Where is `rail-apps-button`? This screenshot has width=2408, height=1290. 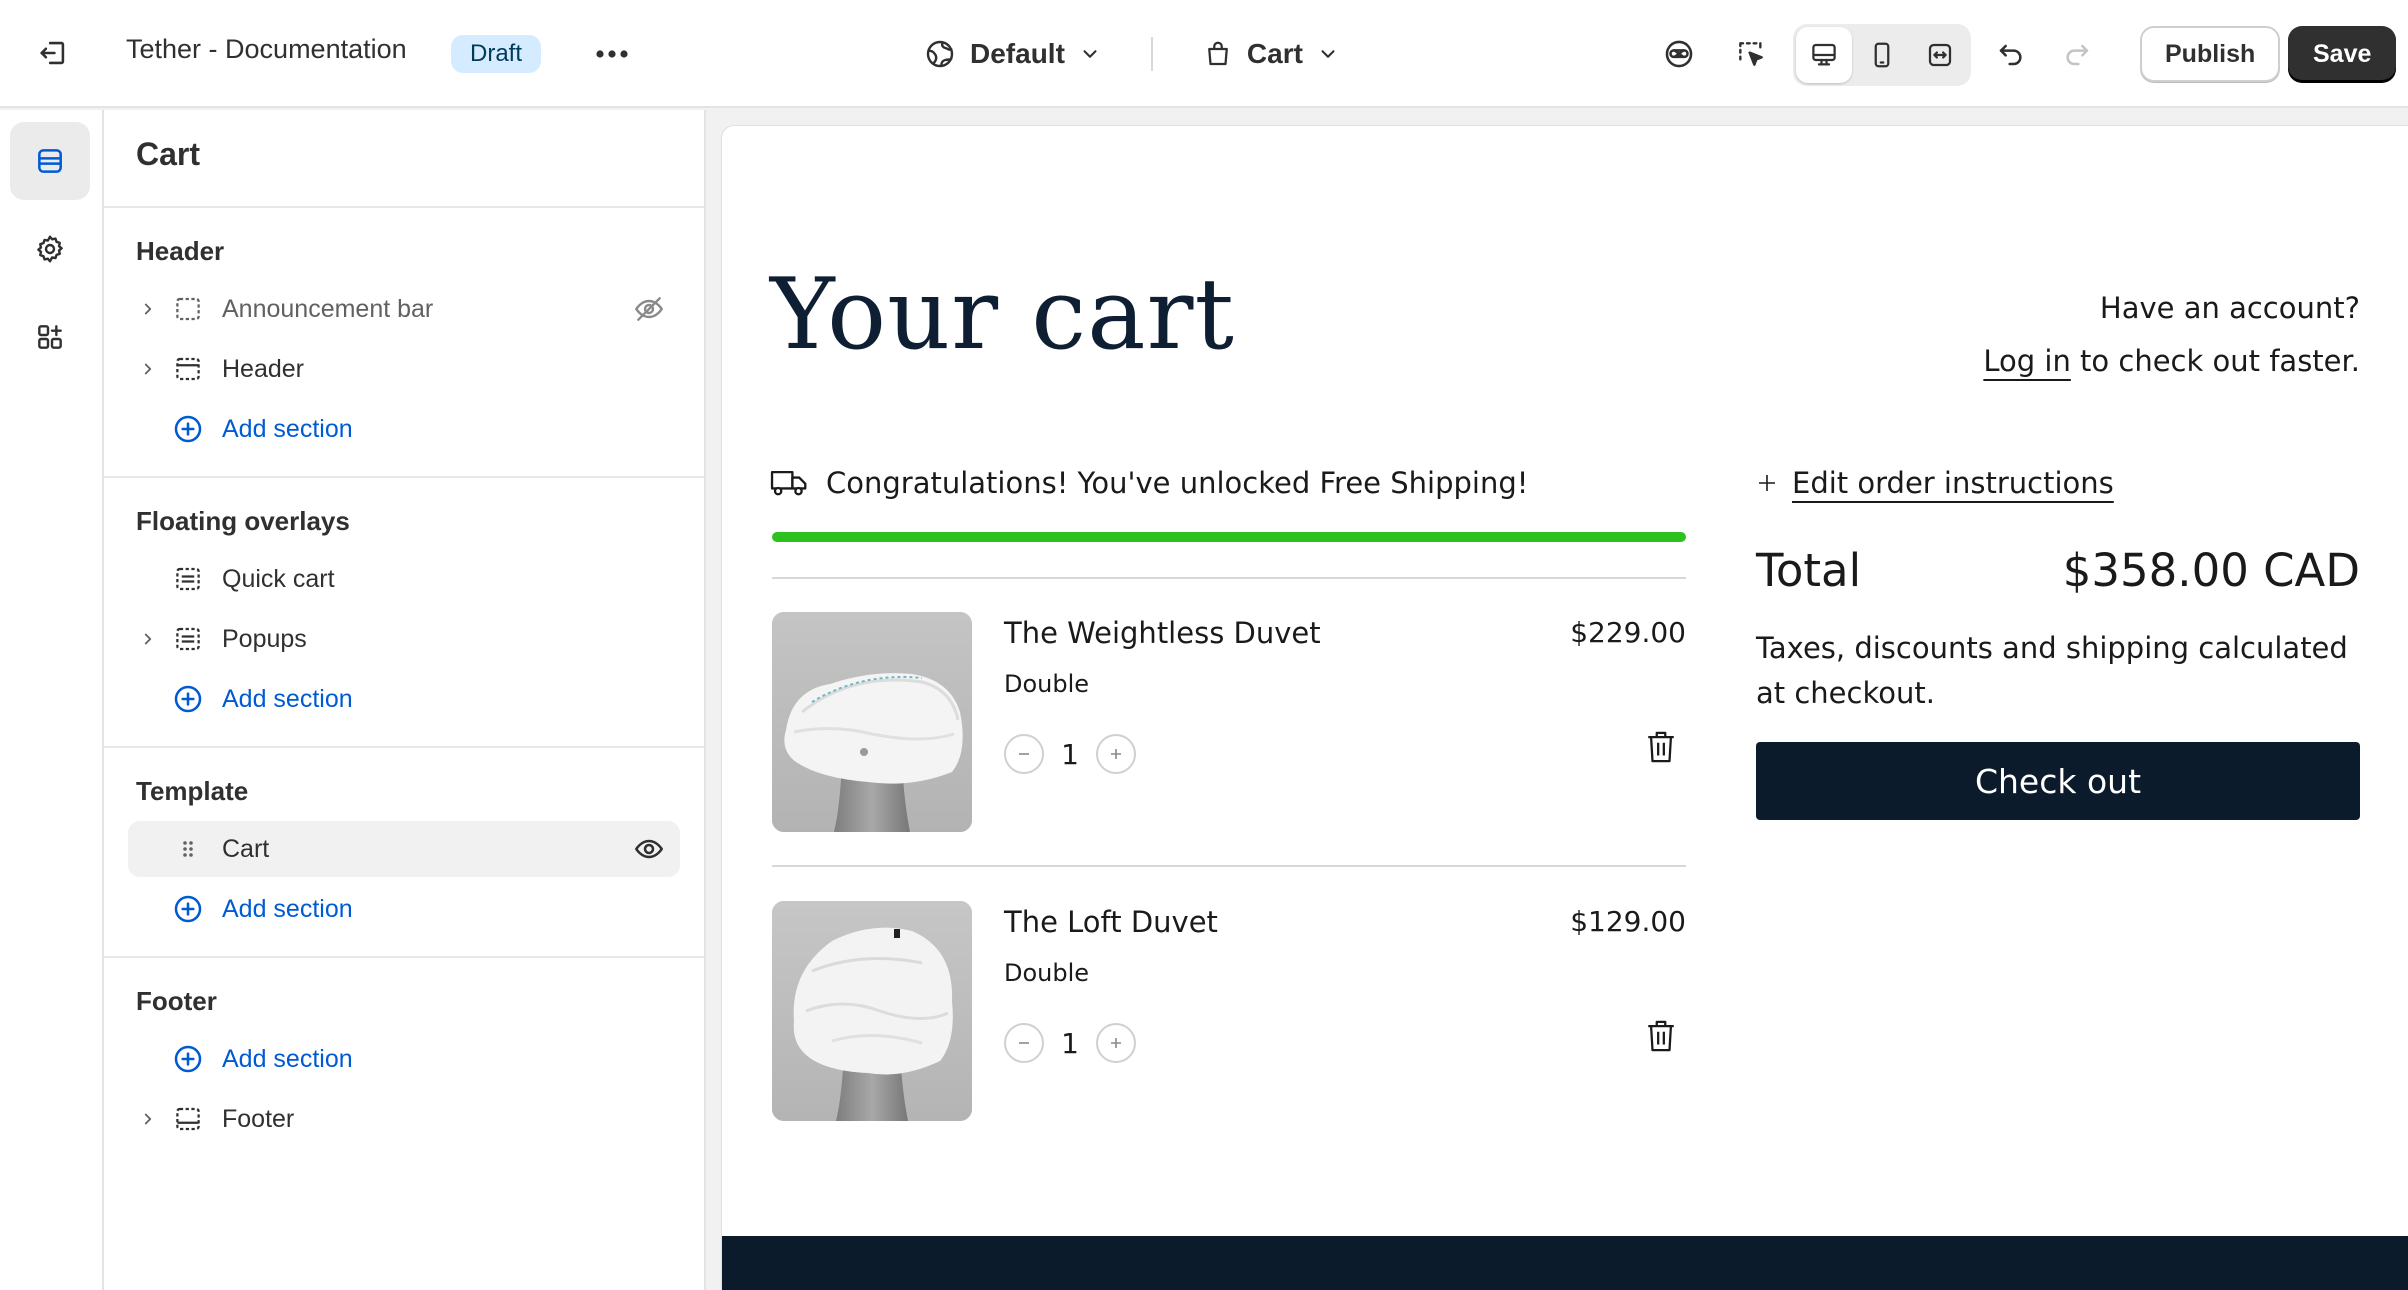 rail-apps-button is located at coordinates (50, 337).